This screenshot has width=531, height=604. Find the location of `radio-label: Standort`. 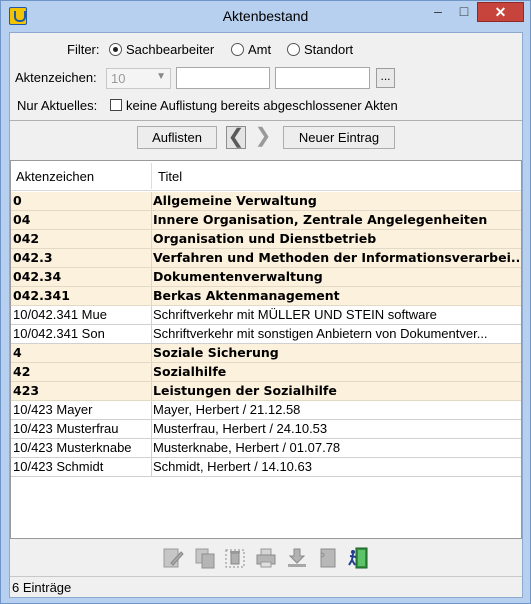

radio-label: Standort is located at coordinates (329, 49).